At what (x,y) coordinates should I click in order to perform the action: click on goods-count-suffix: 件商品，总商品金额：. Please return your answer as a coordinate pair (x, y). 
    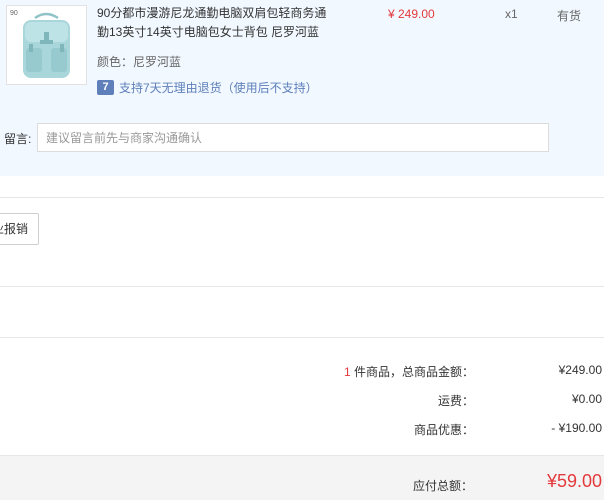
    Looking at the image, I should click on (412, 372).